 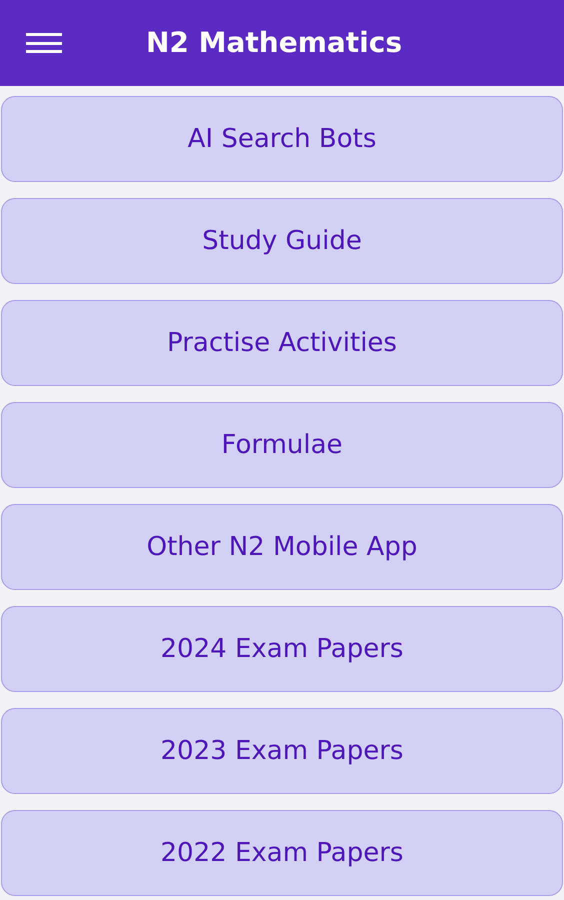 I want to click on menu-button: Formulae, so click(x=282, y=445).